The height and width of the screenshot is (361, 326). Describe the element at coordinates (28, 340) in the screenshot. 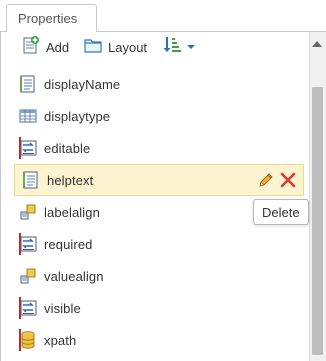

I see `database-icon` at that location.